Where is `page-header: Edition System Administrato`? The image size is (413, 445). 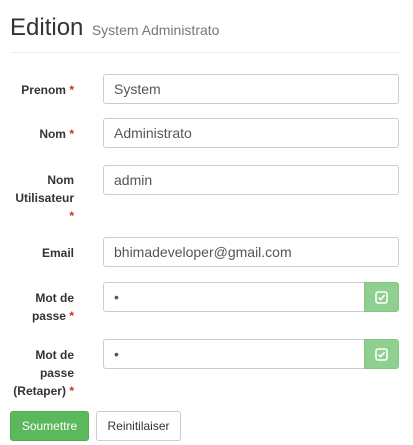
page-header: Edition System Administrato is located at coordinates (211, 28).